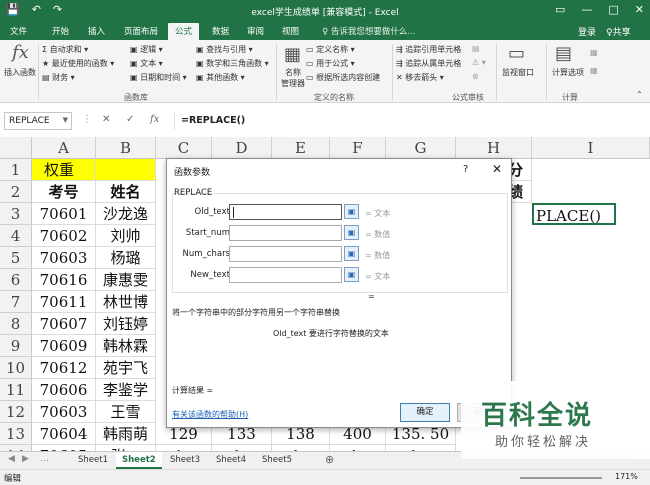 Image resolution: width=650 pixels, height=485 pixels. What do you see at coordinates (193, 193) in the screenshot?
I see `function-name: REPLACE` at bounding box center [193, 193].